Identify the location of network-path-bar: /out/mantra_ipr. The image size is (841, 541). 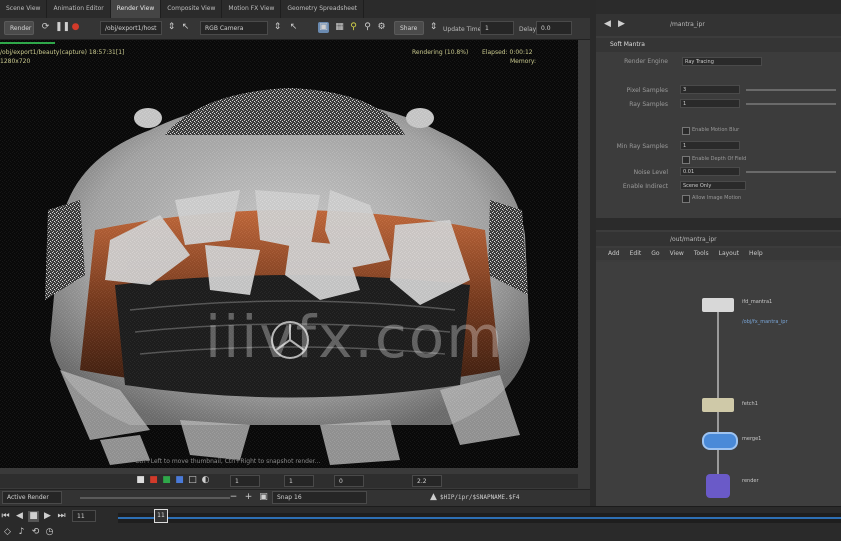
(718, 239).